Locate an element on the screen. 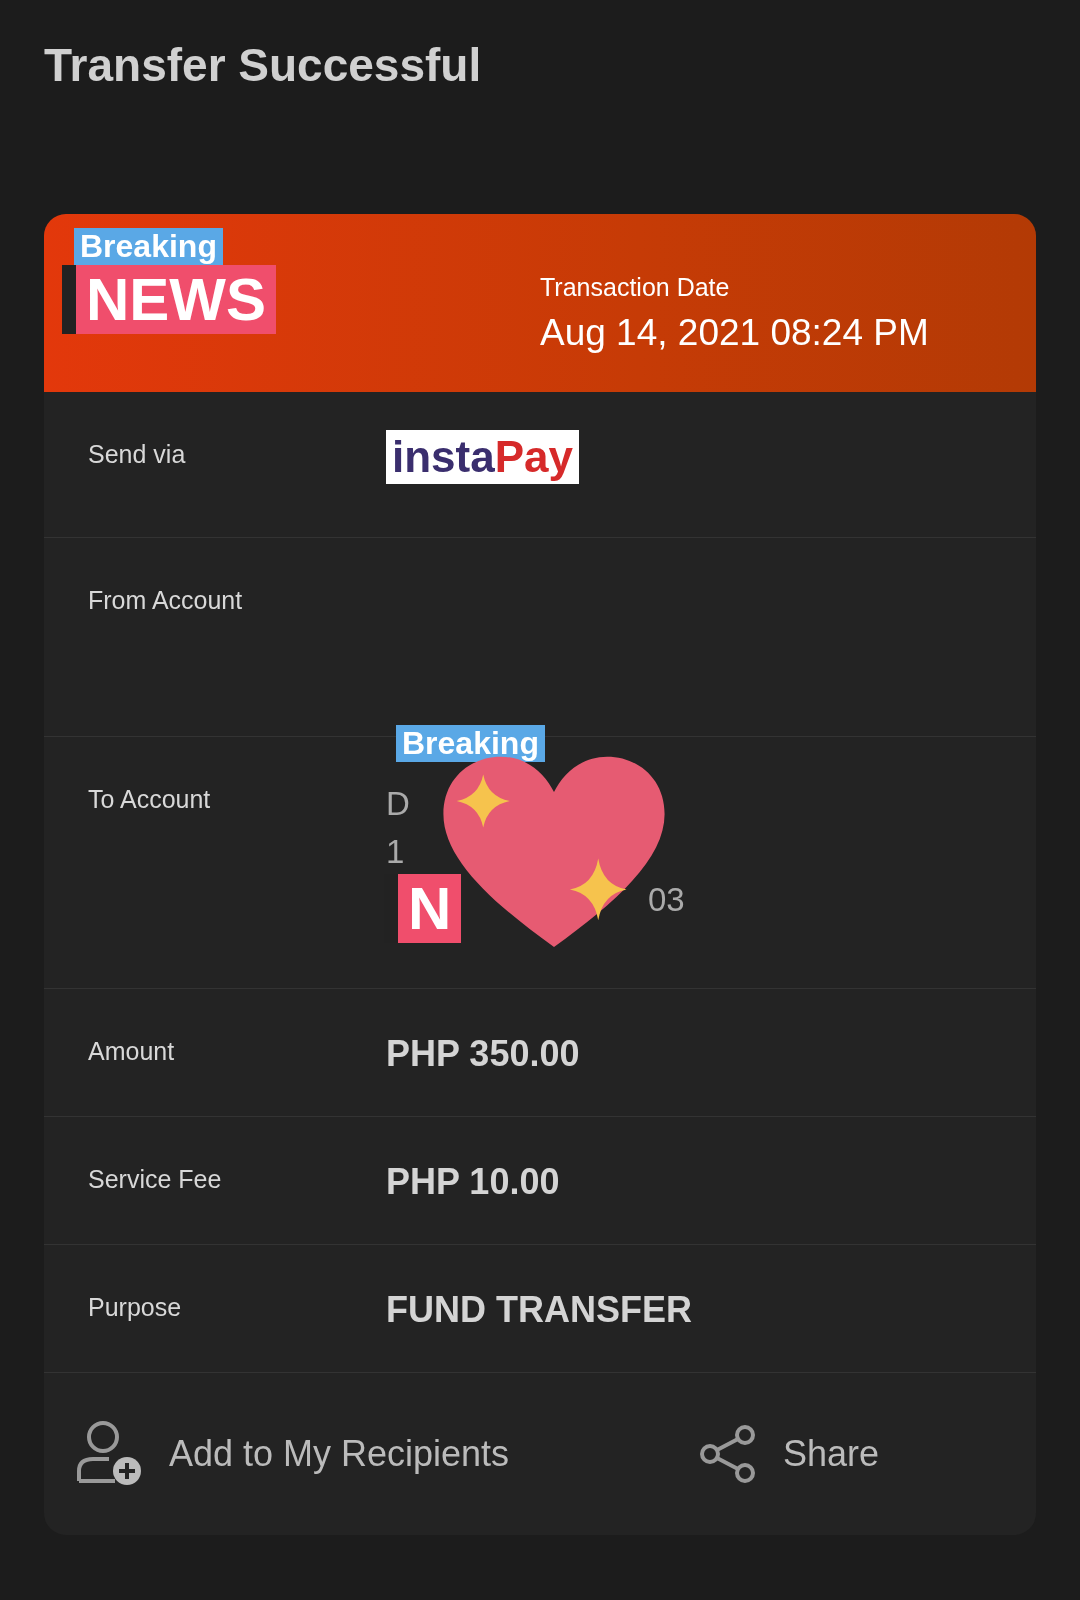 This screenshot has width=1080, height=1600. field-value: 03 is located at coordinates (666, 900).